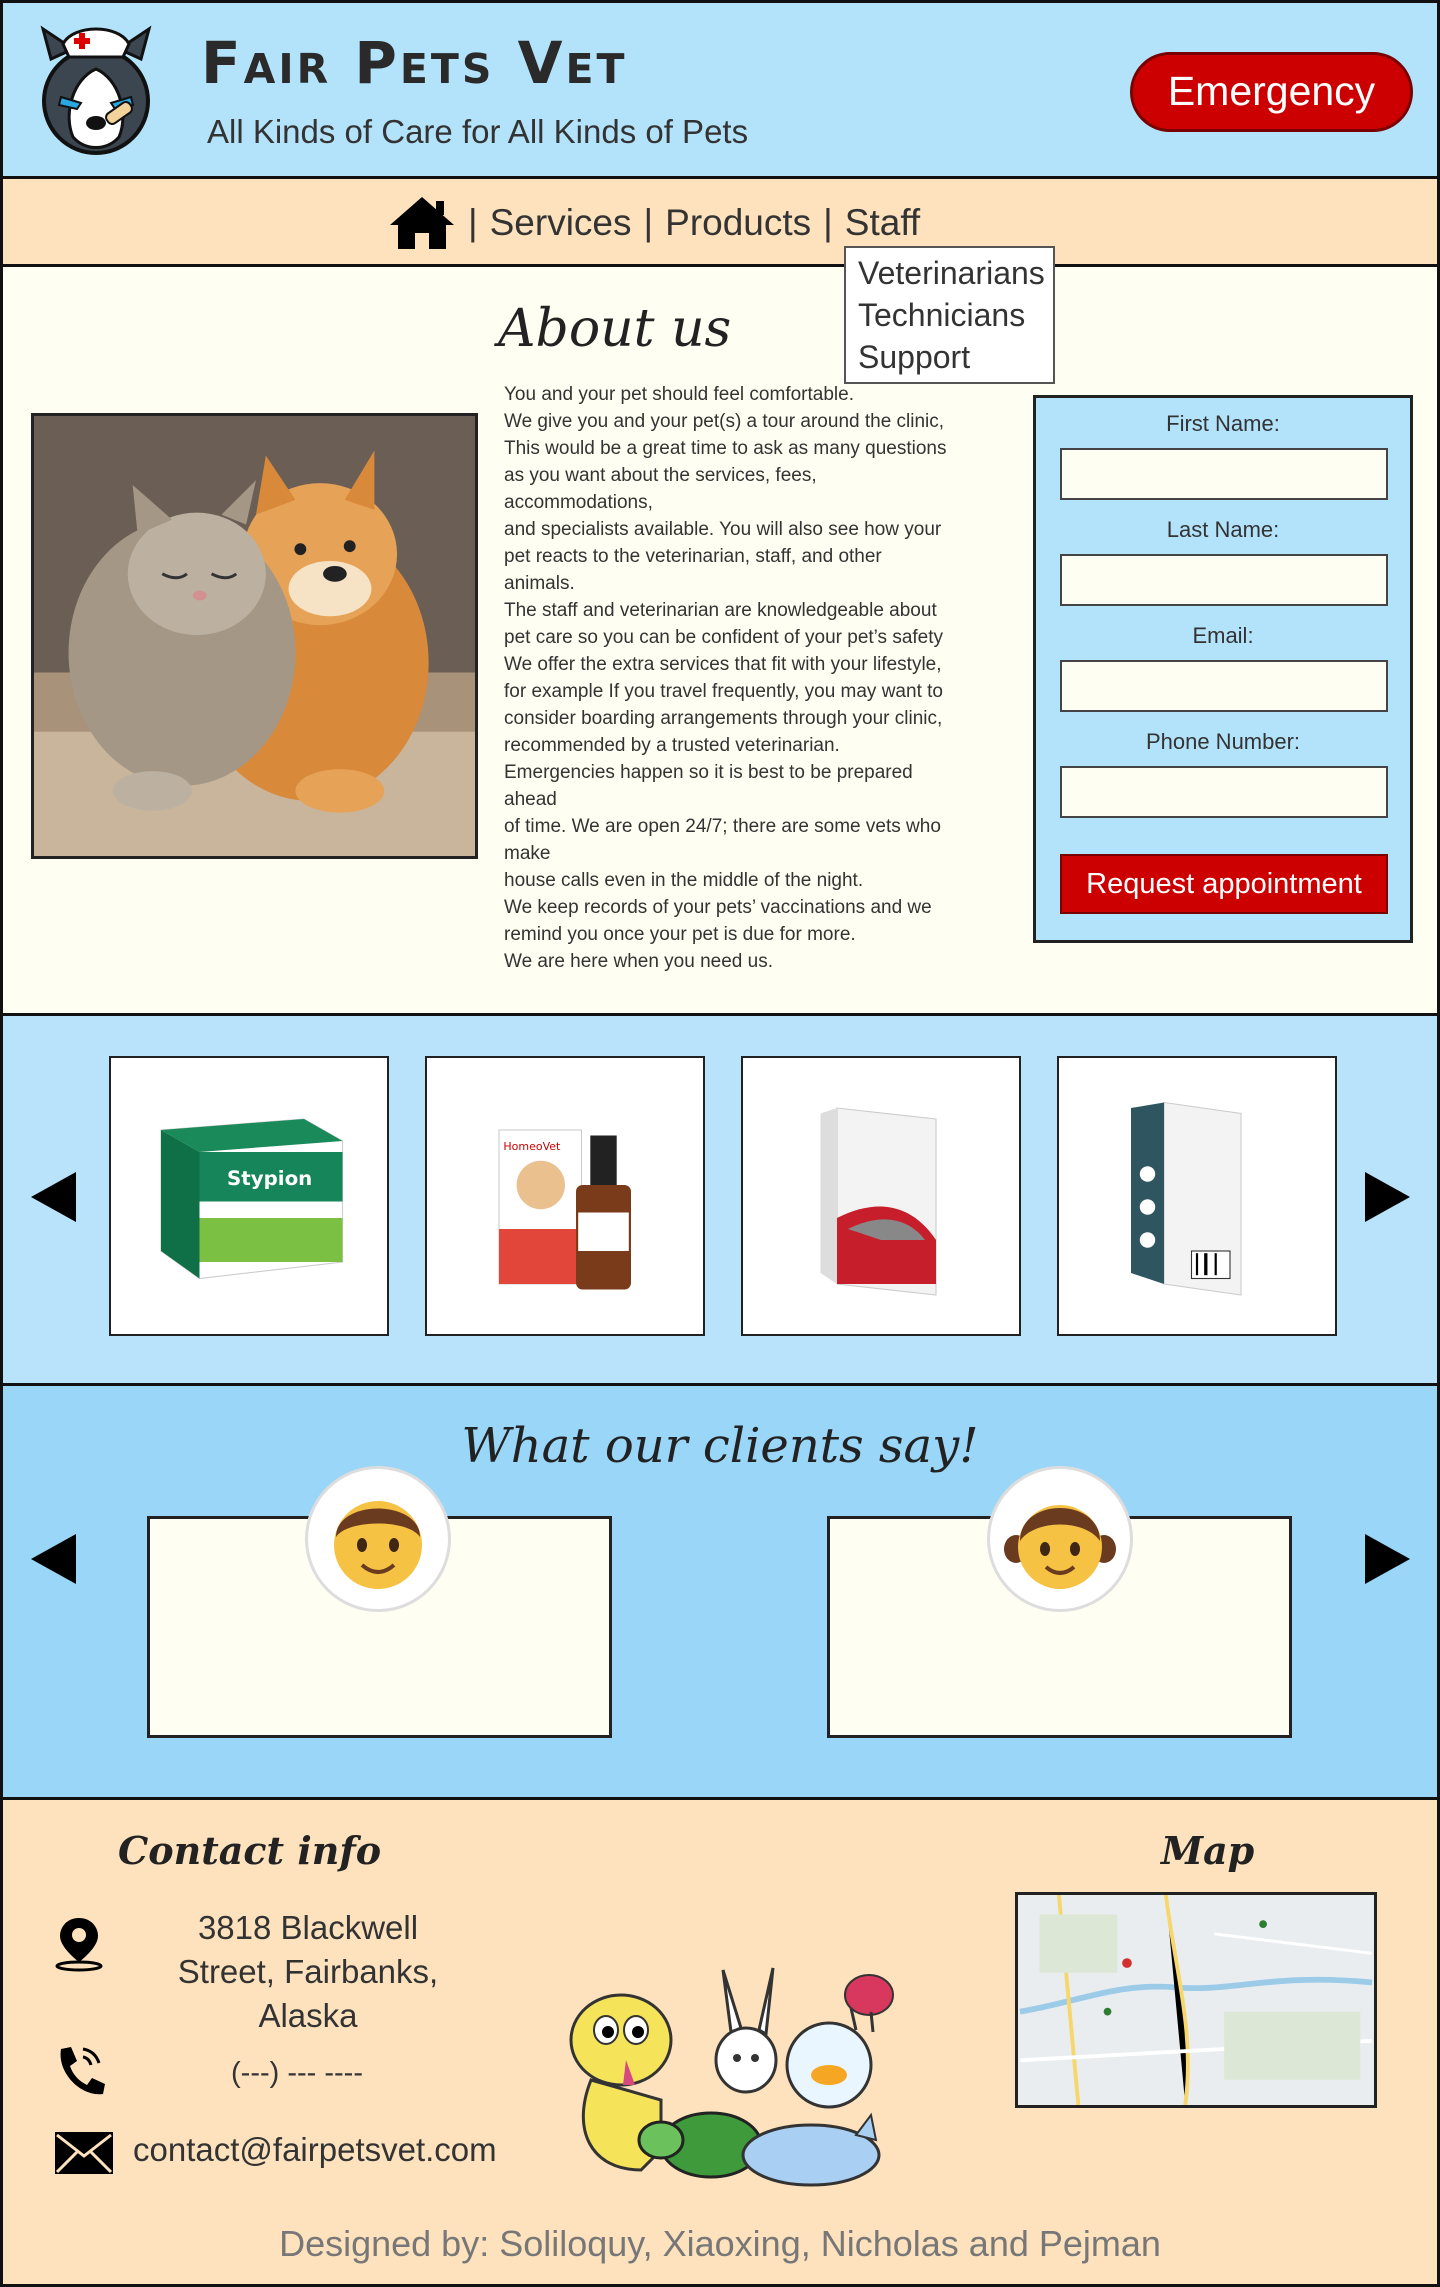 The image size is (1440, 2287). What do you see at coordinates (1224, 686) in the screenshot?
I see `email-field` at bounding box center [1224, 686].